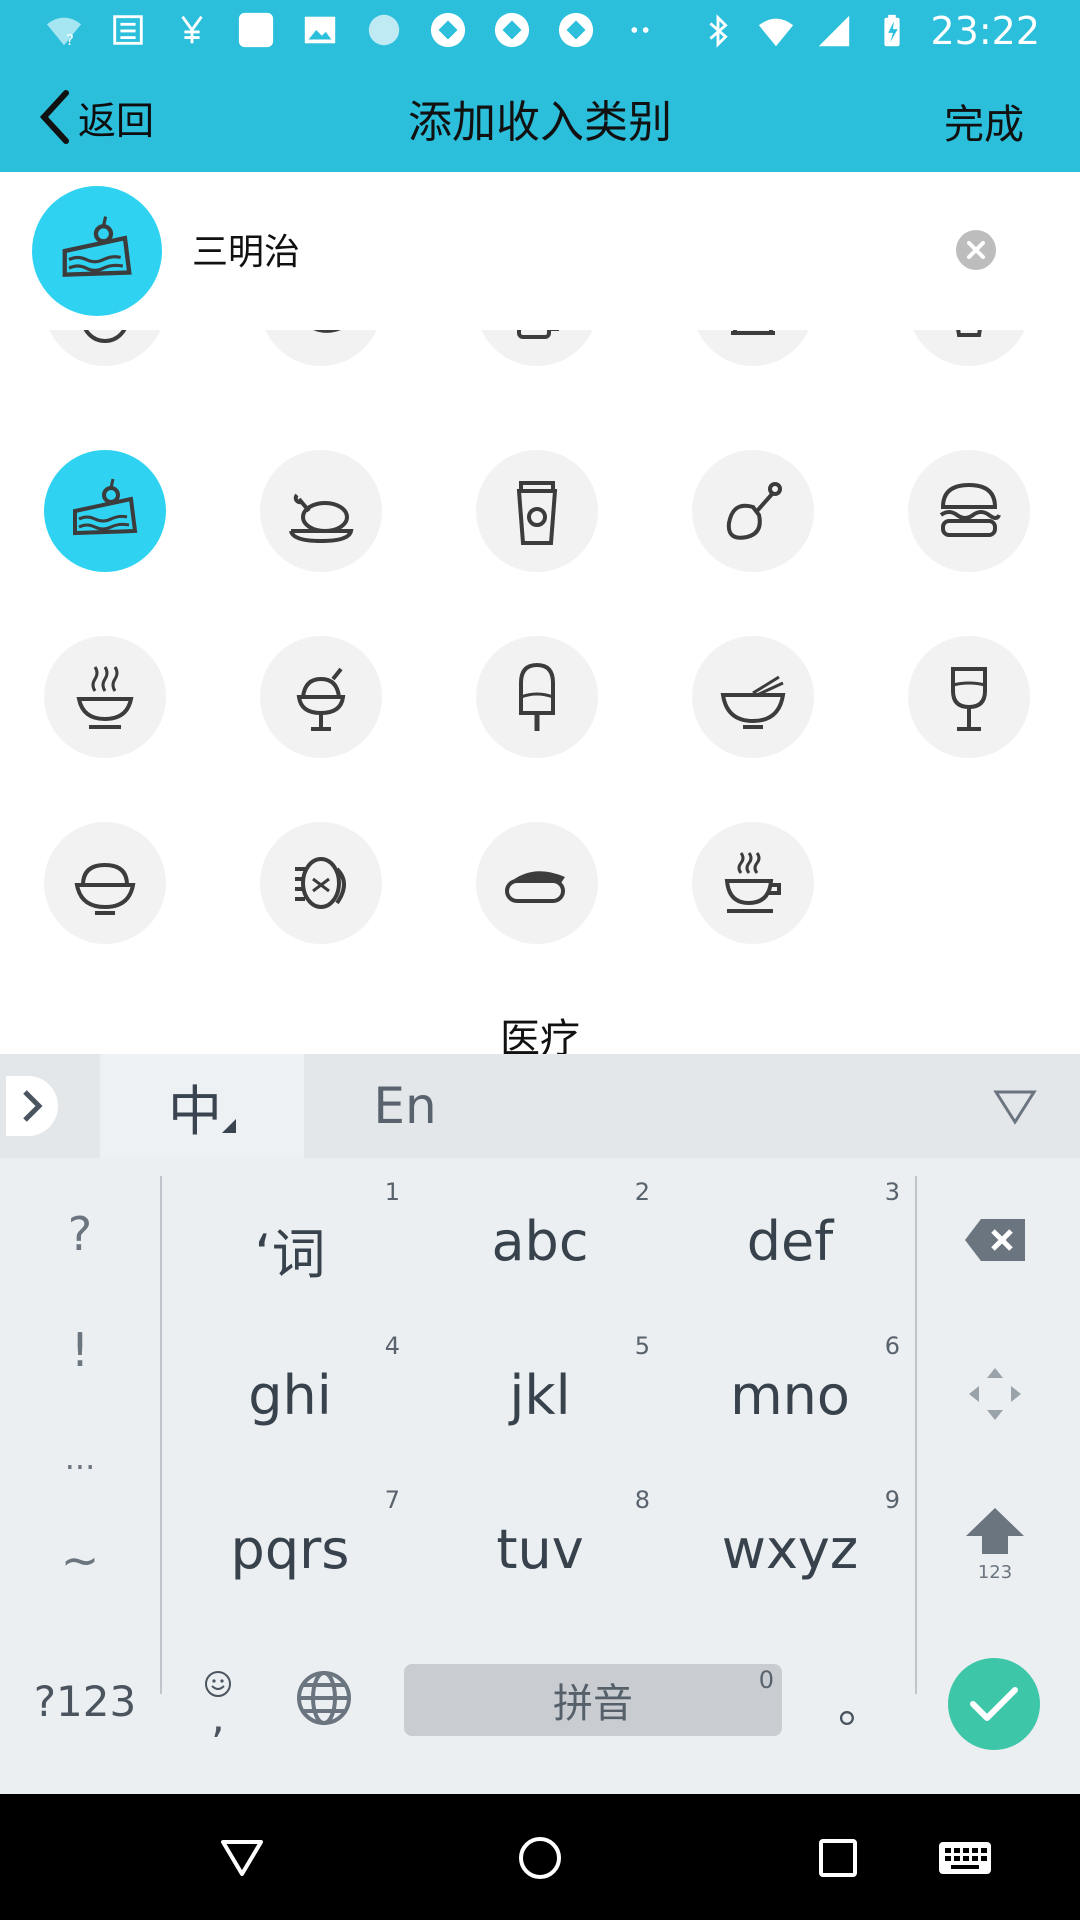 The height and width of the screenshot is (1920, 1080). I want to click on nav-home-button, so click(540, 1858).